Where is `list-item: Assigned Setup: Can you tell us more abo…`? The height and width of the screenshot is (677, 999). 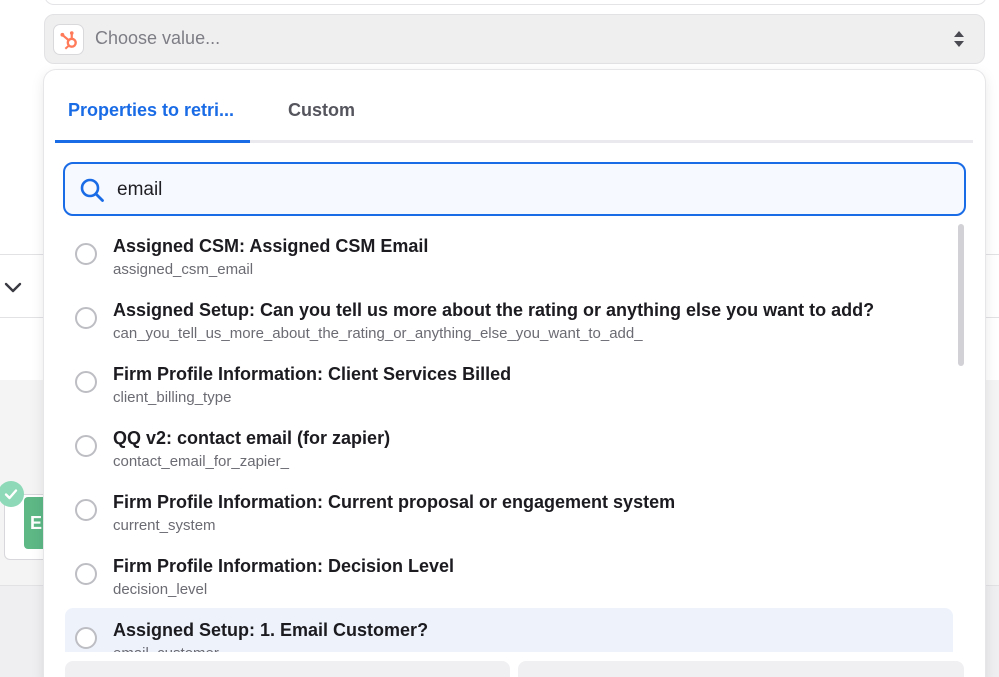 list-item: Assigned Setup: Can you tell us more abo… is located at coordinates (509, 320).